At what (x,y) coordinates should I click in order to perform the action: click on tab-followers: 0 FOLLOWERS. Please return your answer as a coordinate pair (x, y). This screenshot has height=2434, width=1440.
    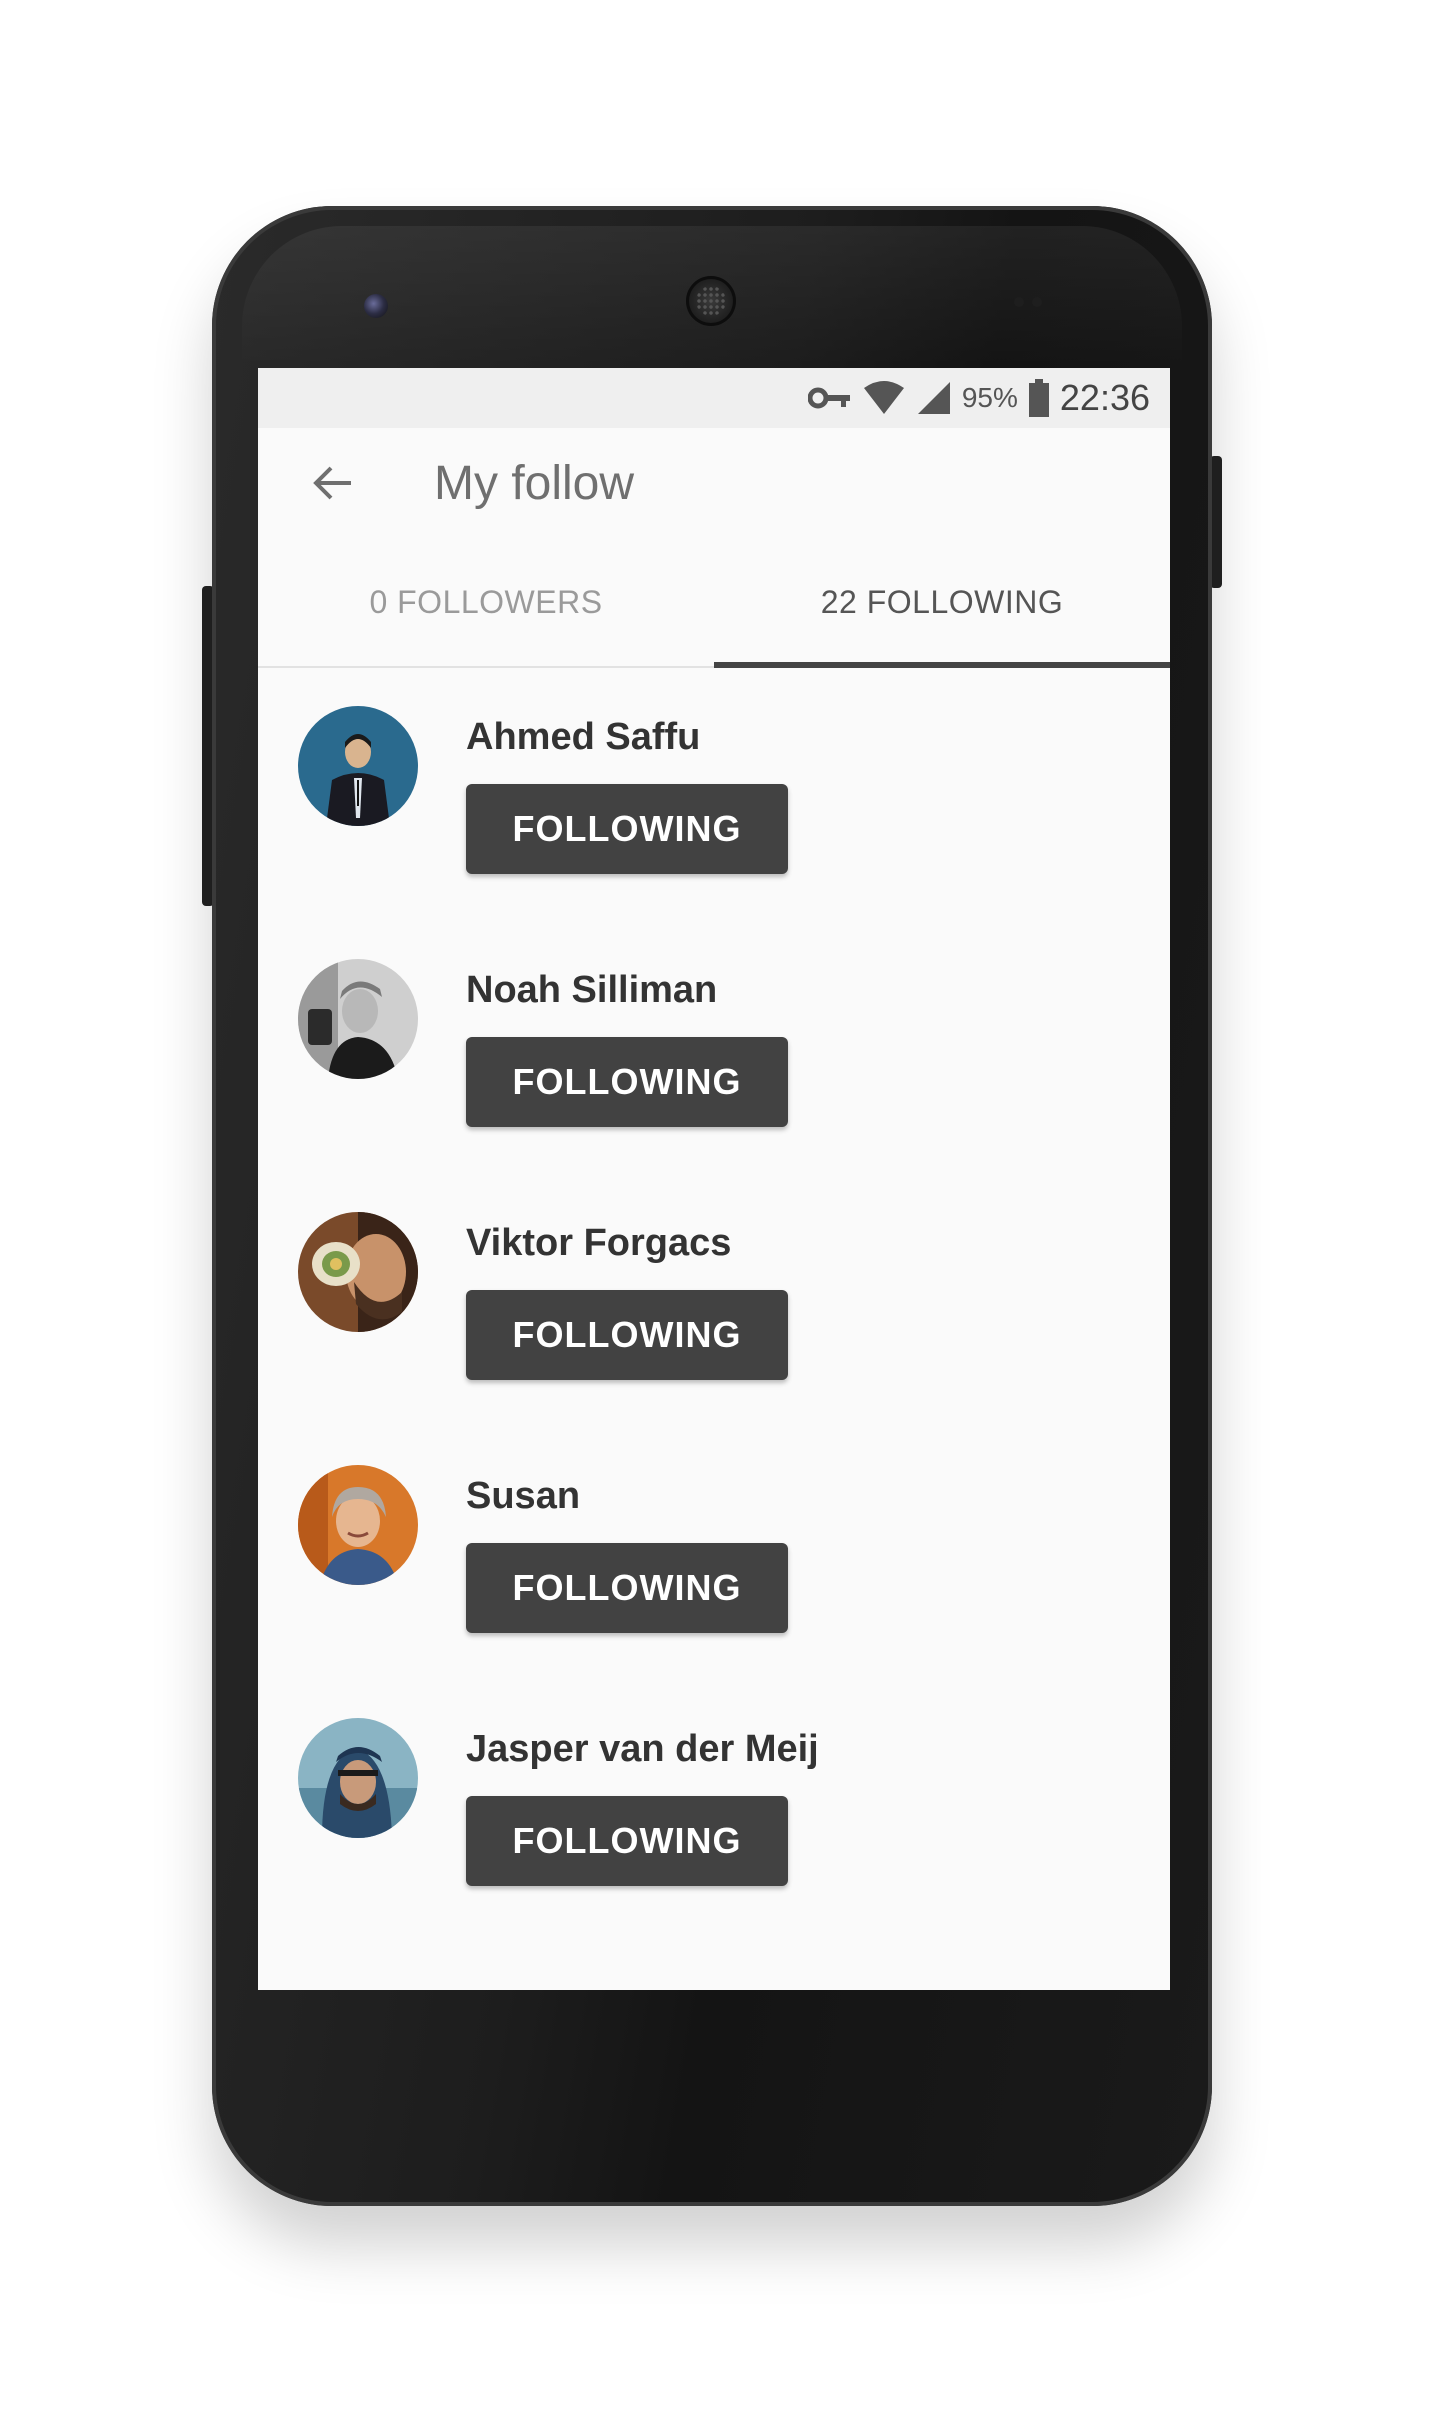
    Looking at the image, I should click on (486, 602).